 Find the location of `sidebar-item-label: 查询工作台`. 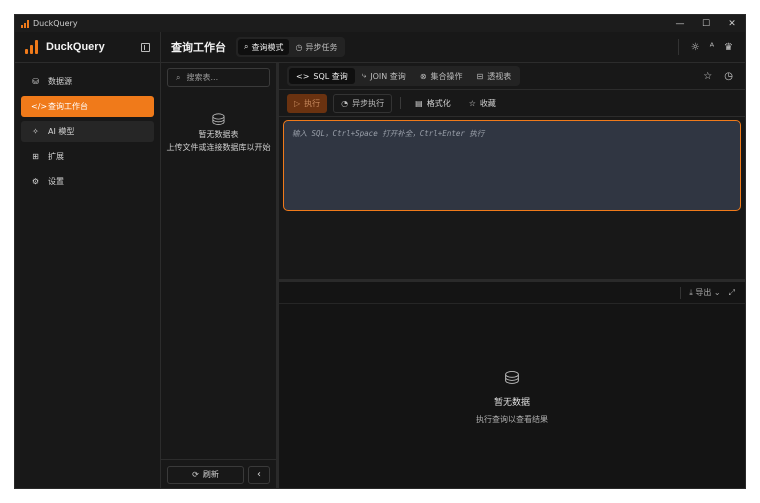

sidebar-item-label: 查询工作台 is located at coordinates (68, 106).